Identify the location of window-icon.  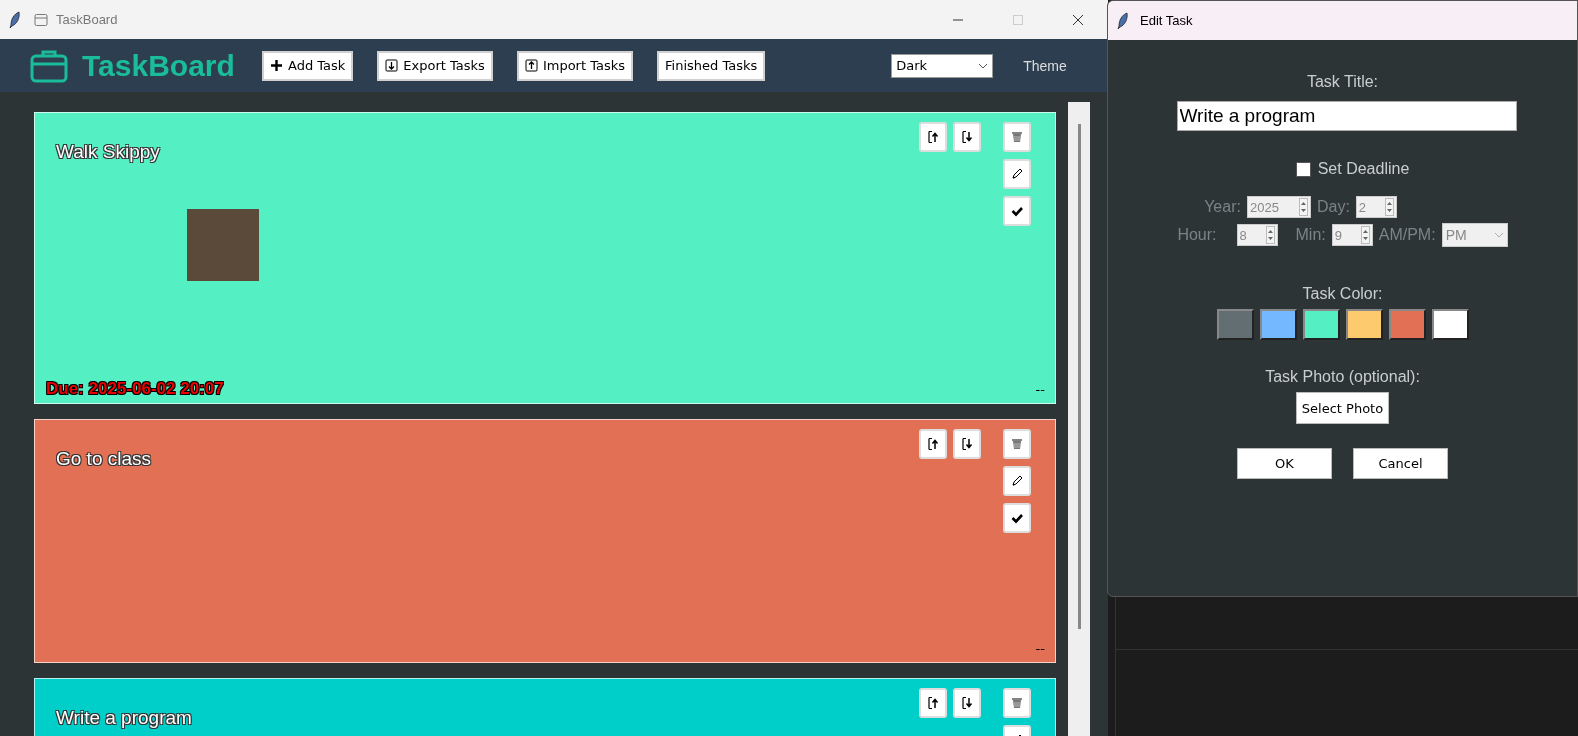
(41, 19).